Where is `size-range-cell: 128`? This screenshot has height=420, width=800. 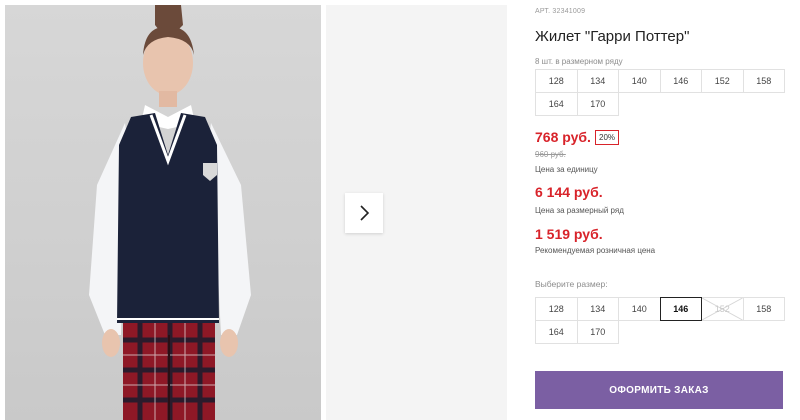
size-range-cell: 128 is located at coordinates (556, 81).